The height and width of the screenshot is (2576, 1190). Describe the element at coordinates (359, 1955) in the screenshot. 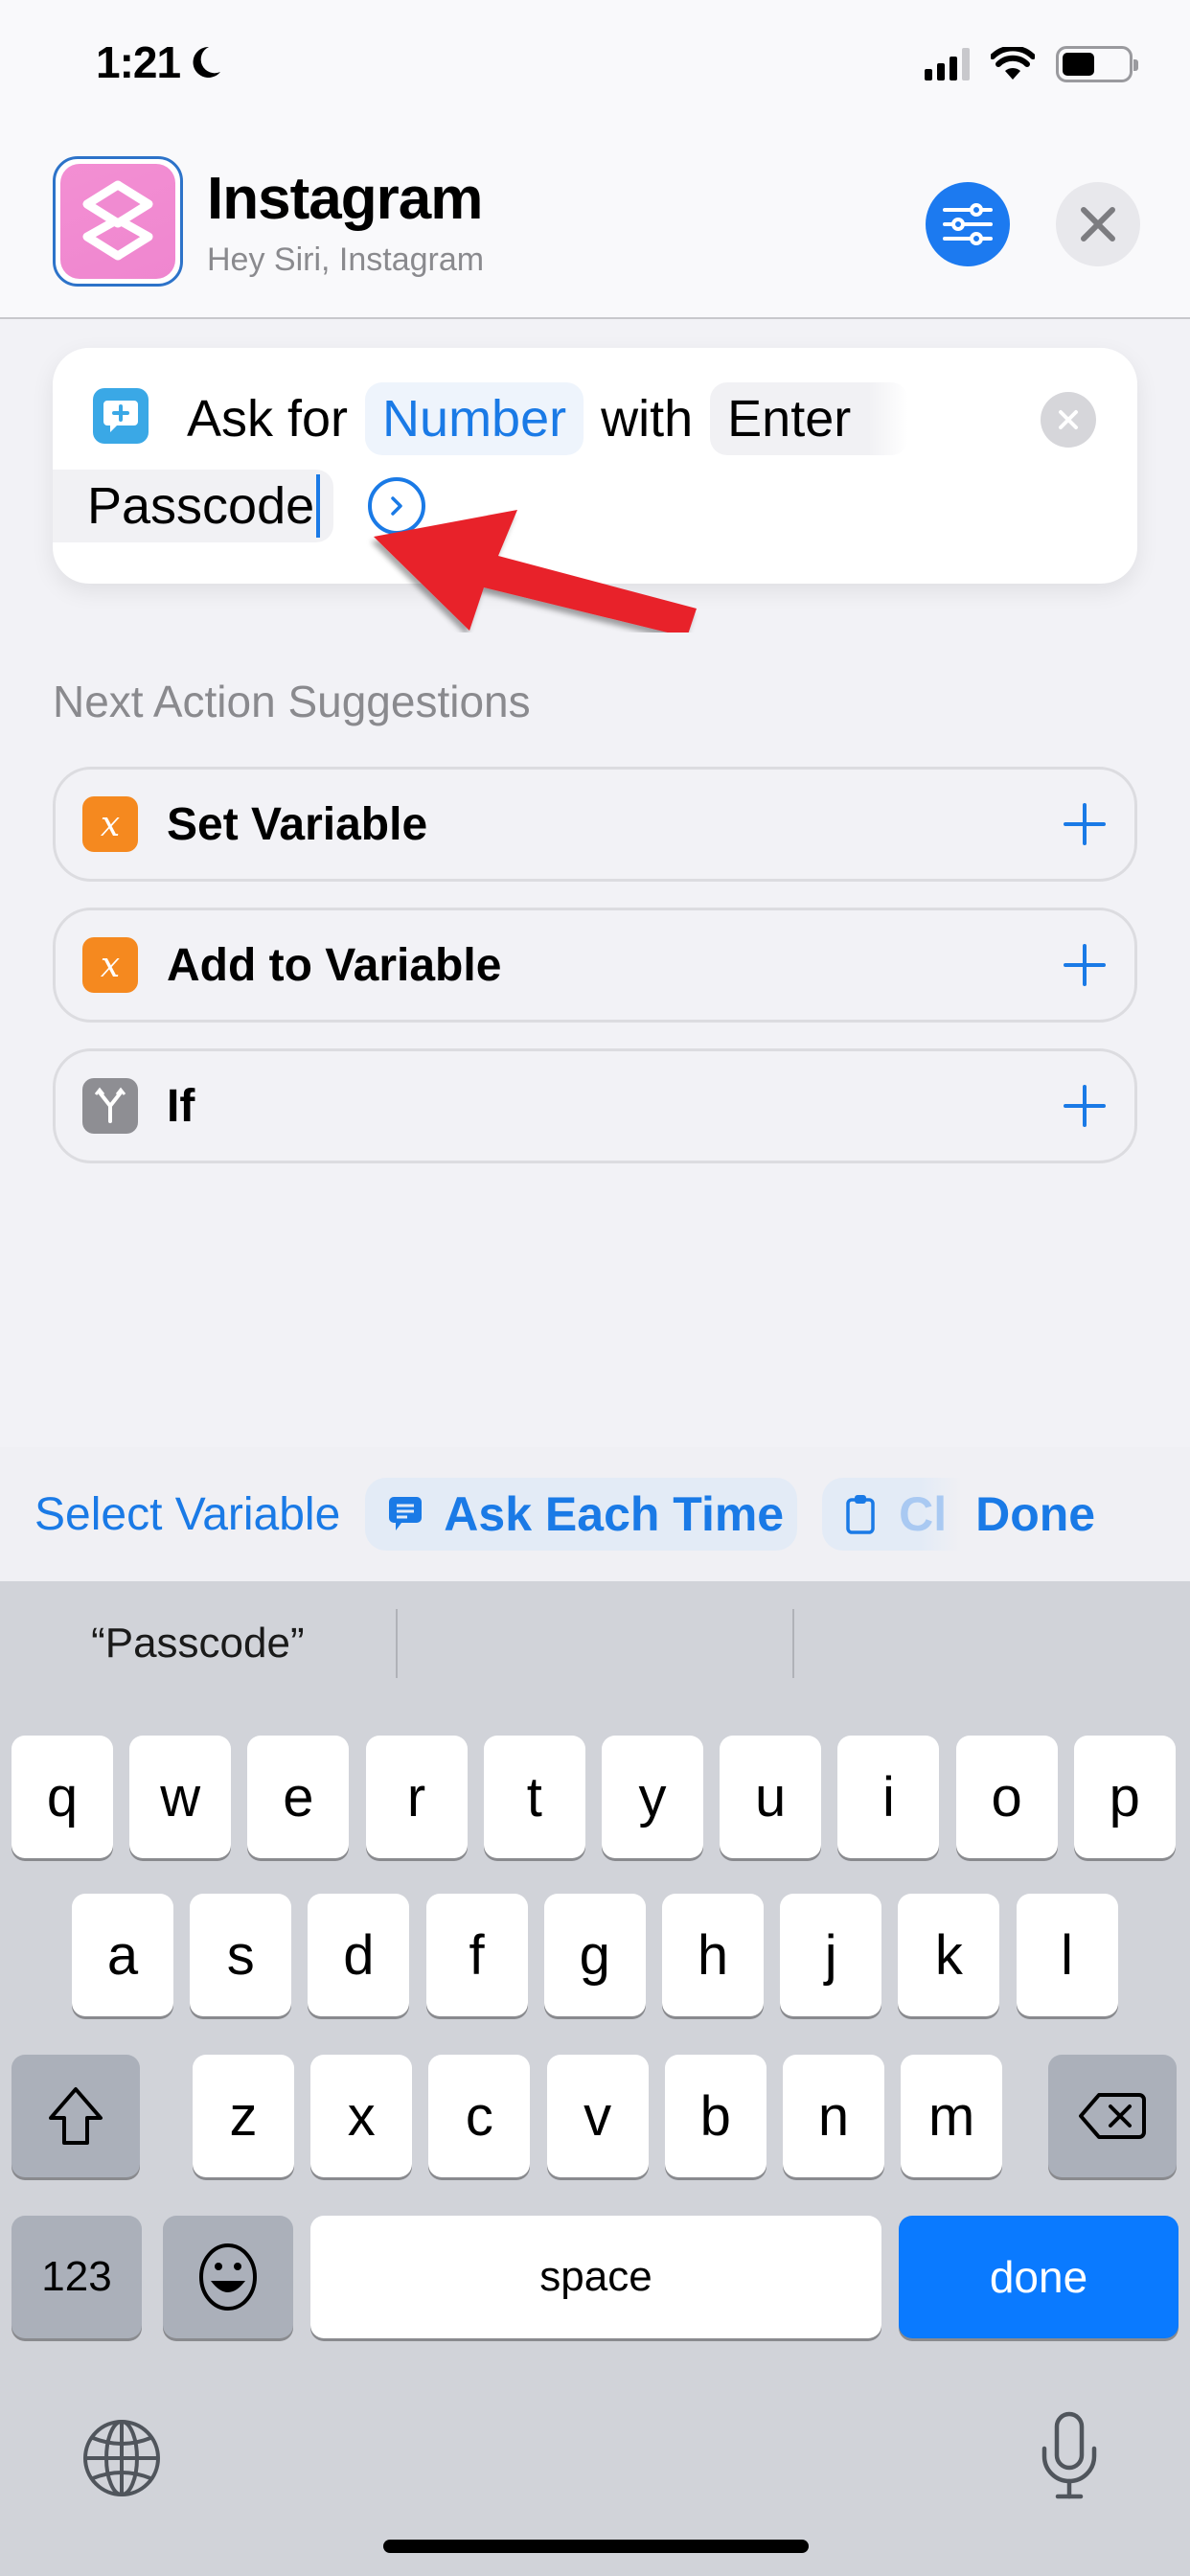

I see `key-d: d` at that location.